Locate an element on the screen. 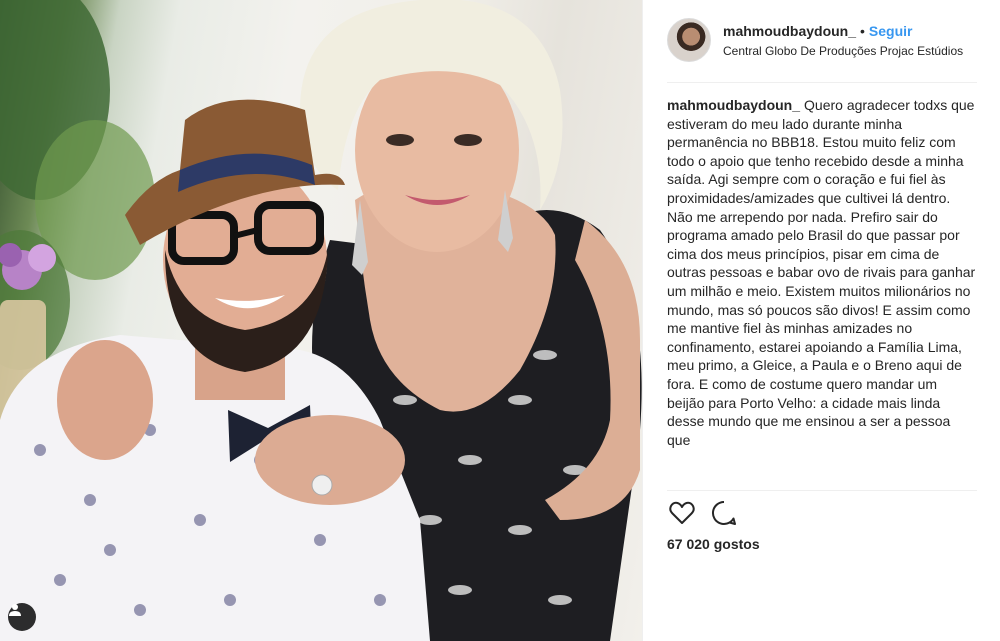 The width and height of the screenshot is (1000, 641). comment-button is located at coordinates (724, 513).